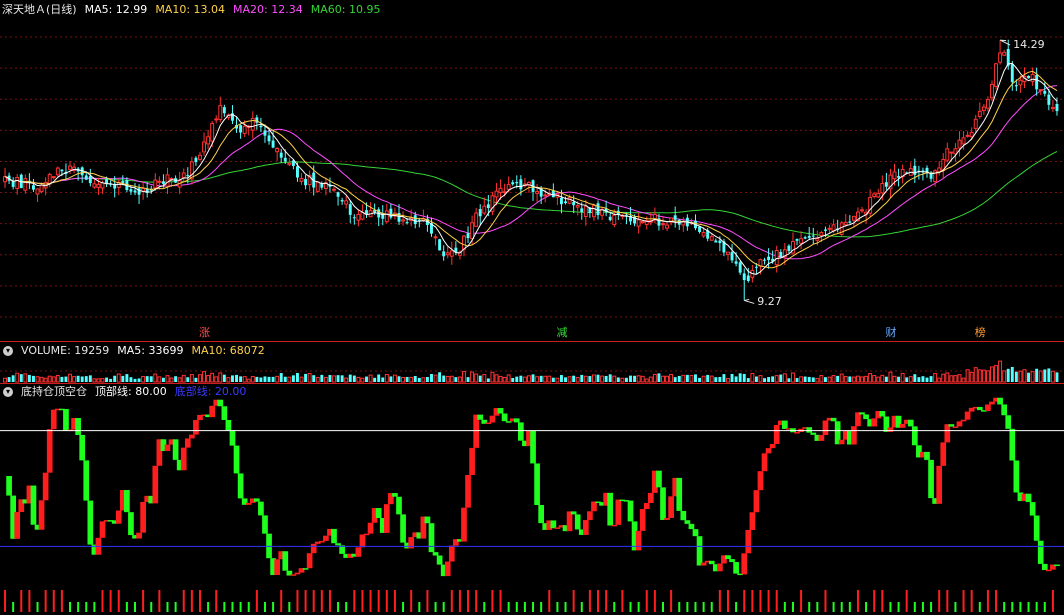 Image resolution: width=1064 pixels, height=615 pixels. Describe the element at coordinates (890, 333) in the screenshot. I see `event-marker: 财` at that location.